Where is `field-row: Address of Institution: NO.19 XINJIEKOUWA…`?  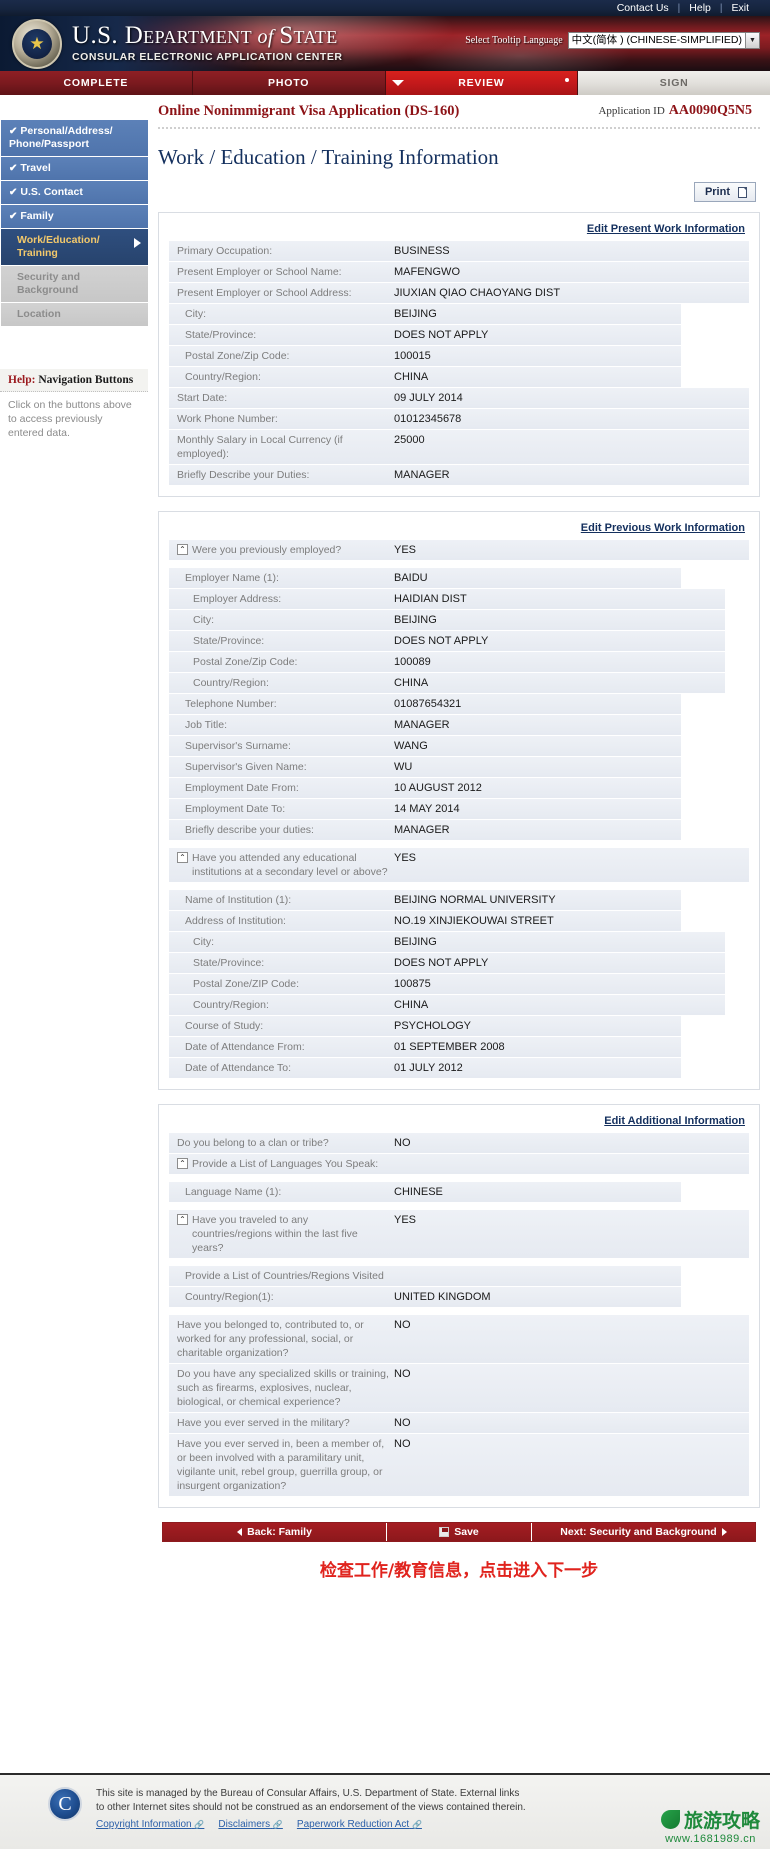
field-row: Address of Institution: NO.19 XINJIEKOUWA… is located at coordinates (425, 921).